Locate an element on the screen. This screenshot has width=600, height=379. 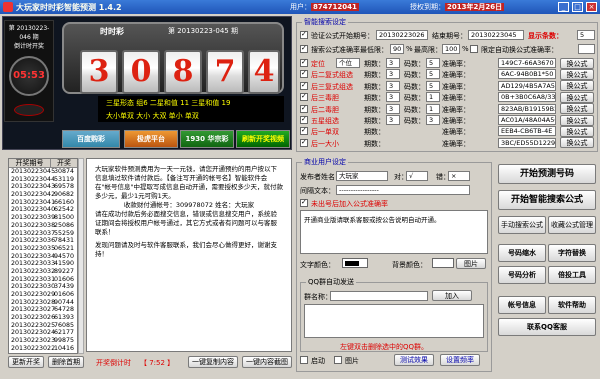
qq-group-list is located at coordinates (394, 321).